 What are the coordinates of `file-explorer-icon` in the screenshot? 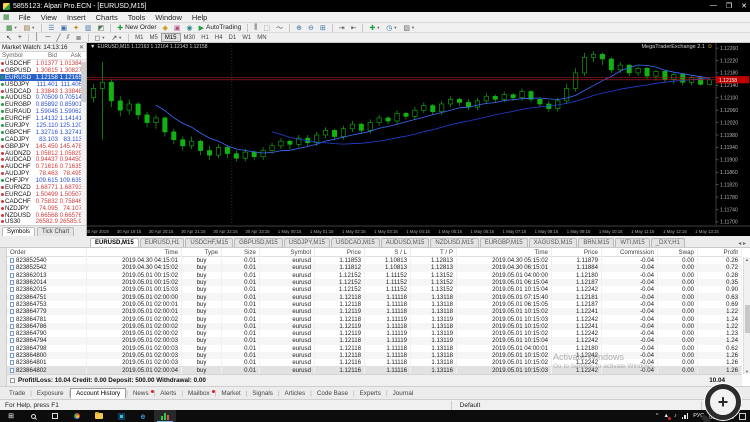 It's located at (99, 416).